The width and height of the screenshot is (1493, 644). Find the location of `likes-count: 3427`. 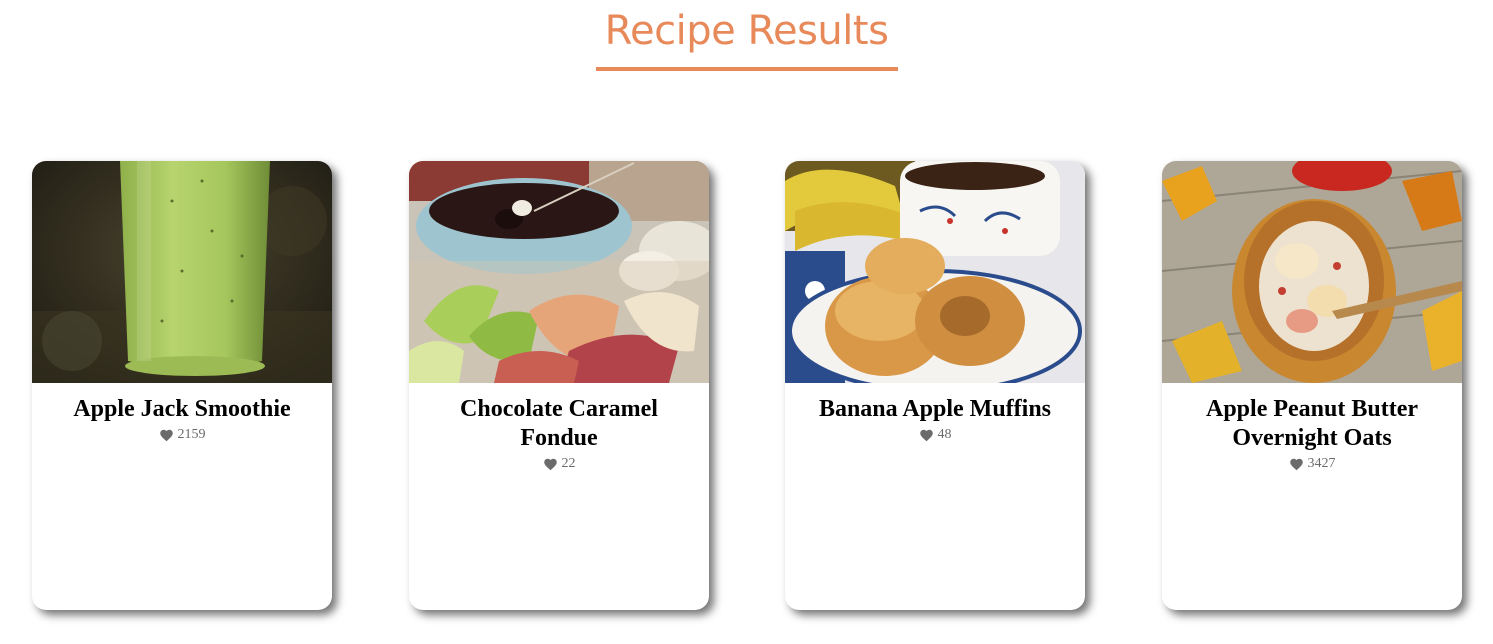

likes-count: 3427 is located at coordinates (1312, 464).